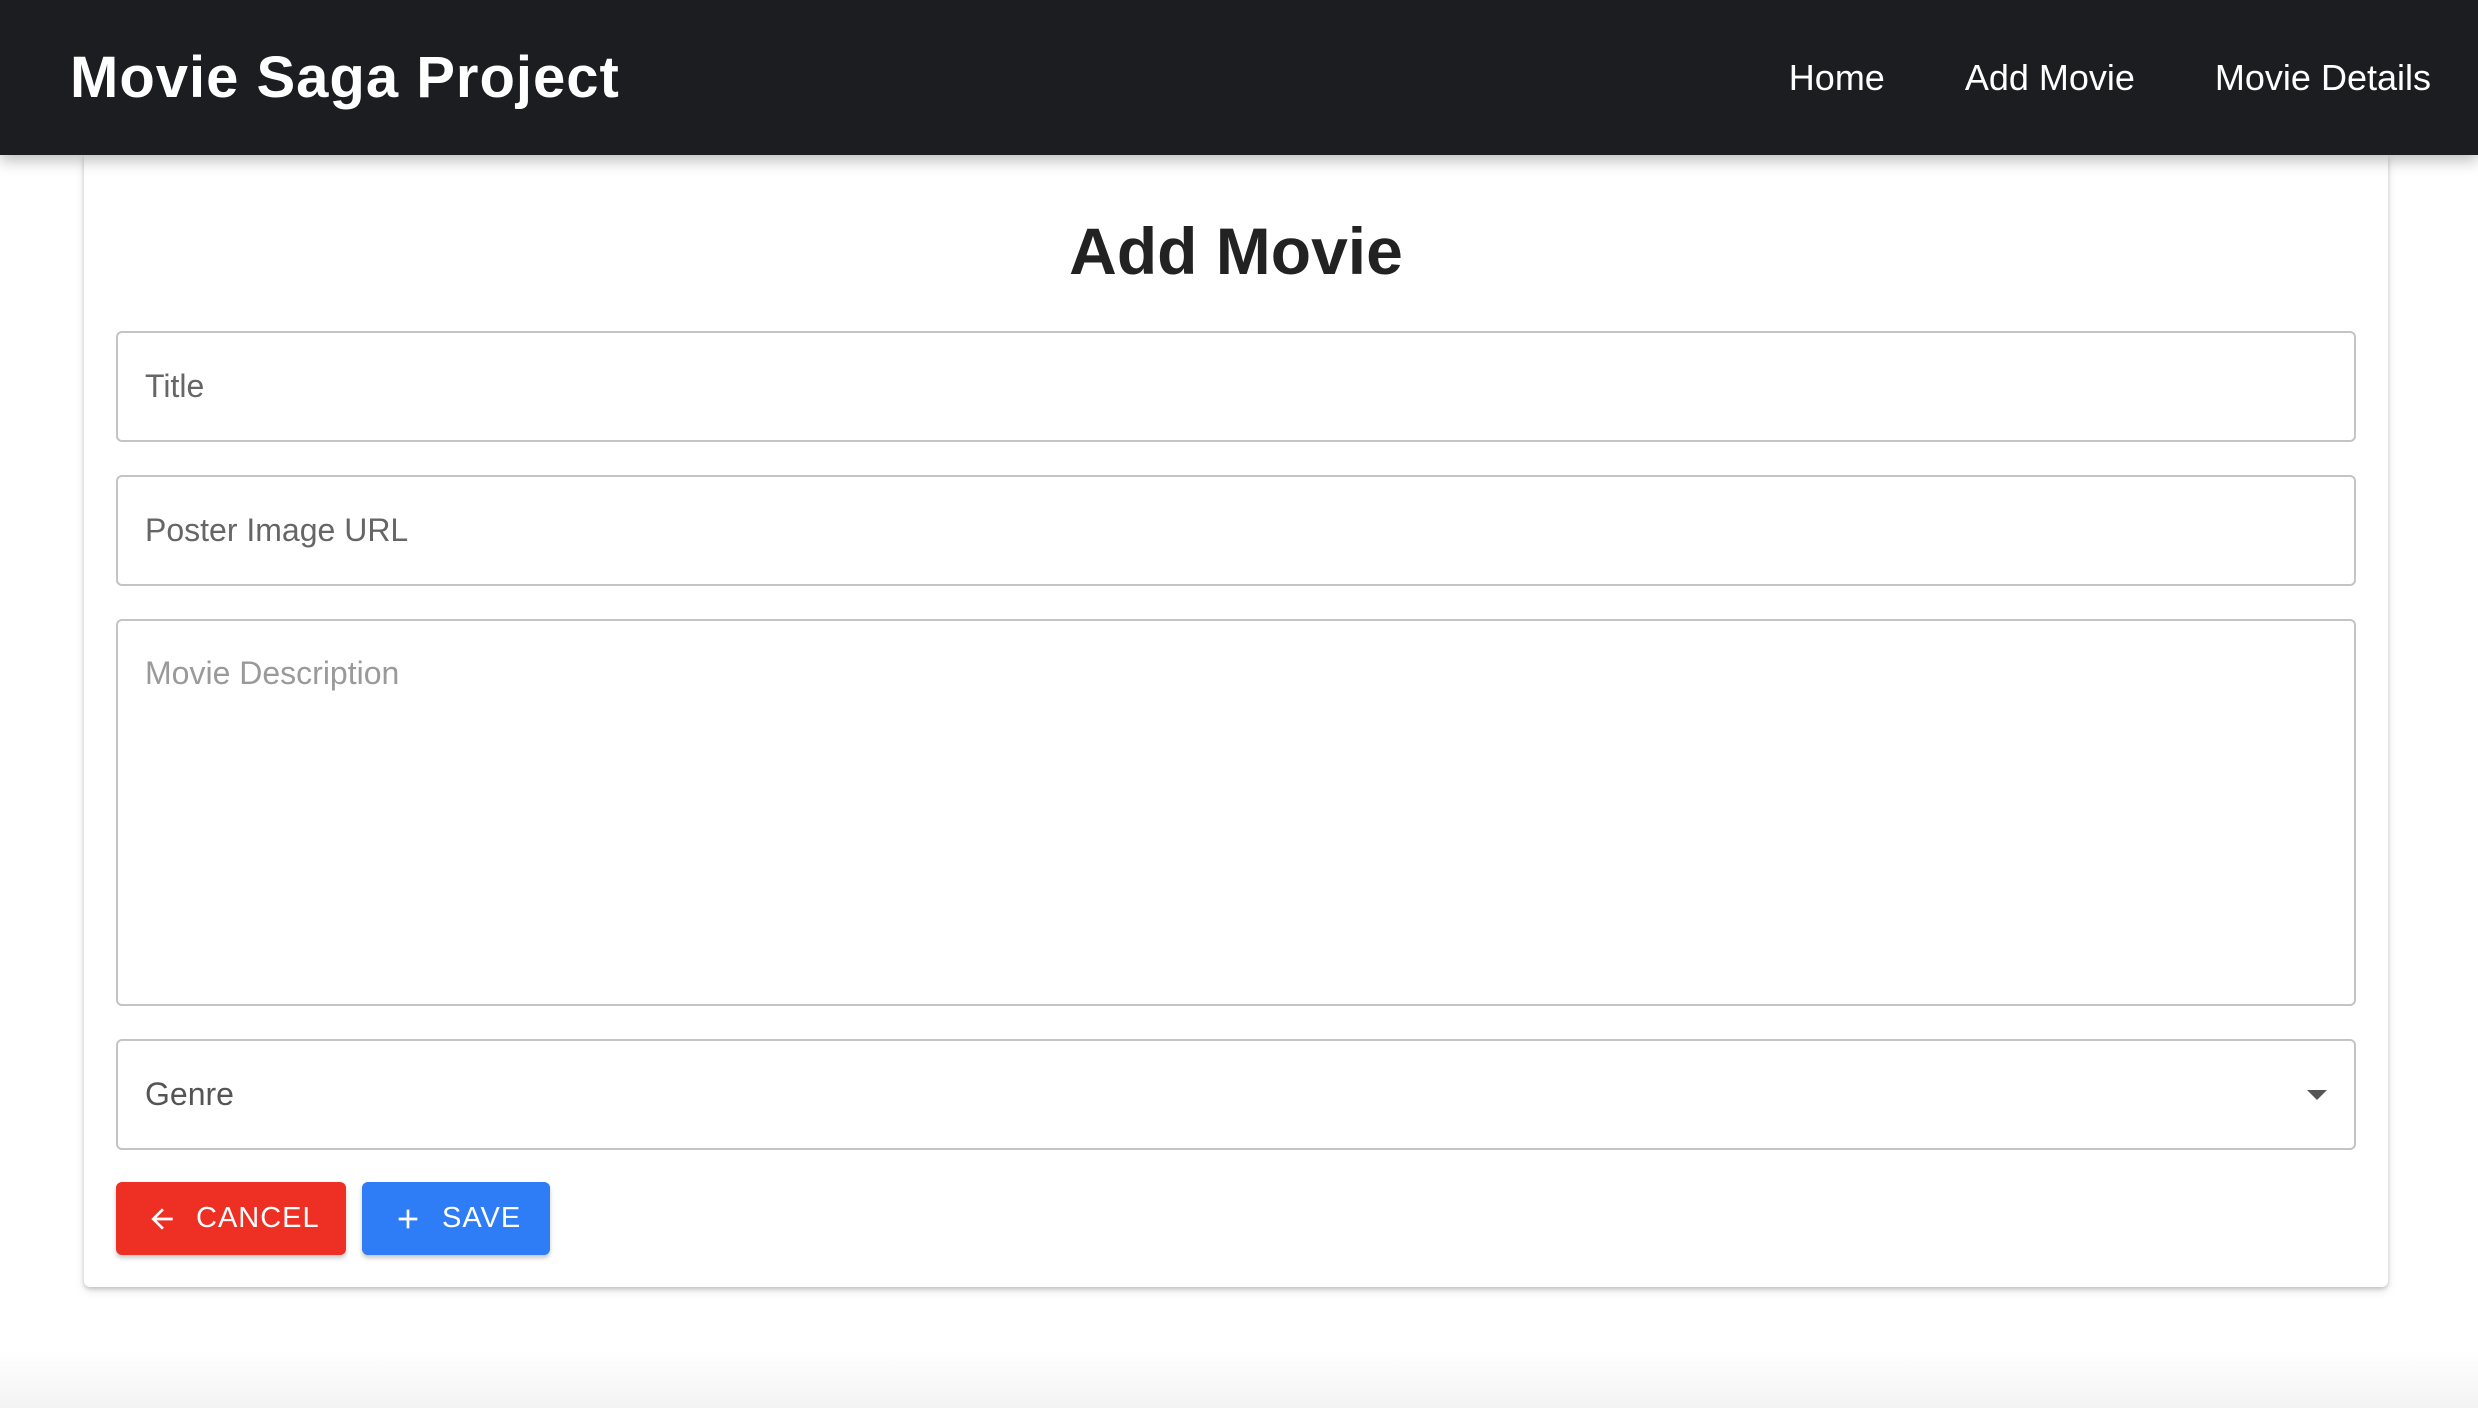 The width and height of the screenshot is (2478, 1408). Describe the element at coordinates (1236, 530) in the screenshot. I see `poster-url-input` at that location.